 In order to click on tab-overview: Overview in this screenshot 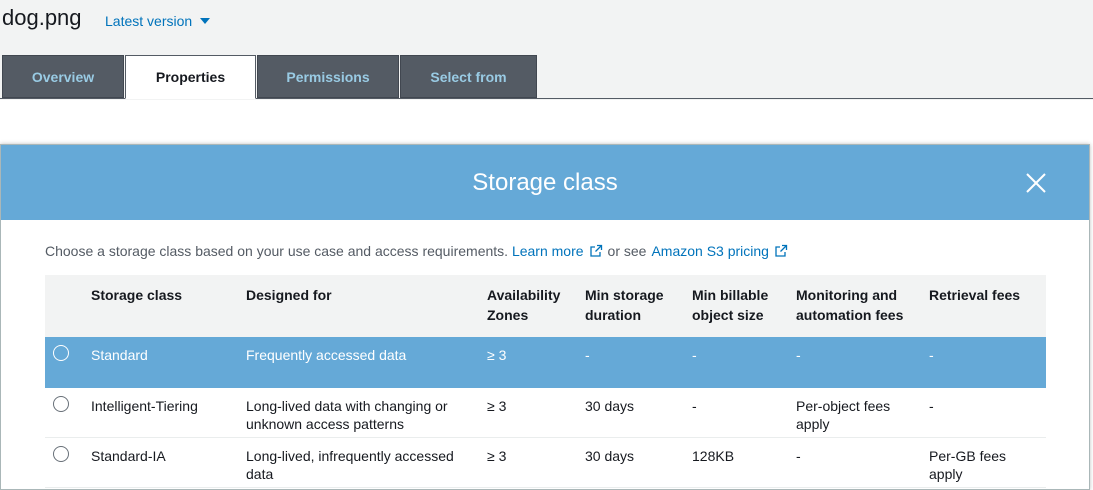, I will do `click(63, 76)`.